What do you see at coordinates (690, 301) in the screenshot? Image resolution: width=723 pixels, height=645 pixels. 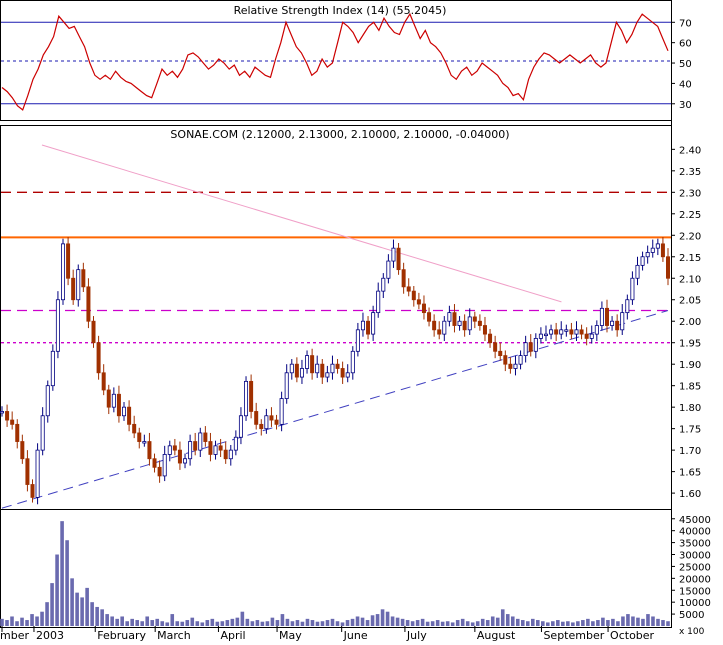 I see `price-tick-label: 2.05` at bounding box center [690, 301].